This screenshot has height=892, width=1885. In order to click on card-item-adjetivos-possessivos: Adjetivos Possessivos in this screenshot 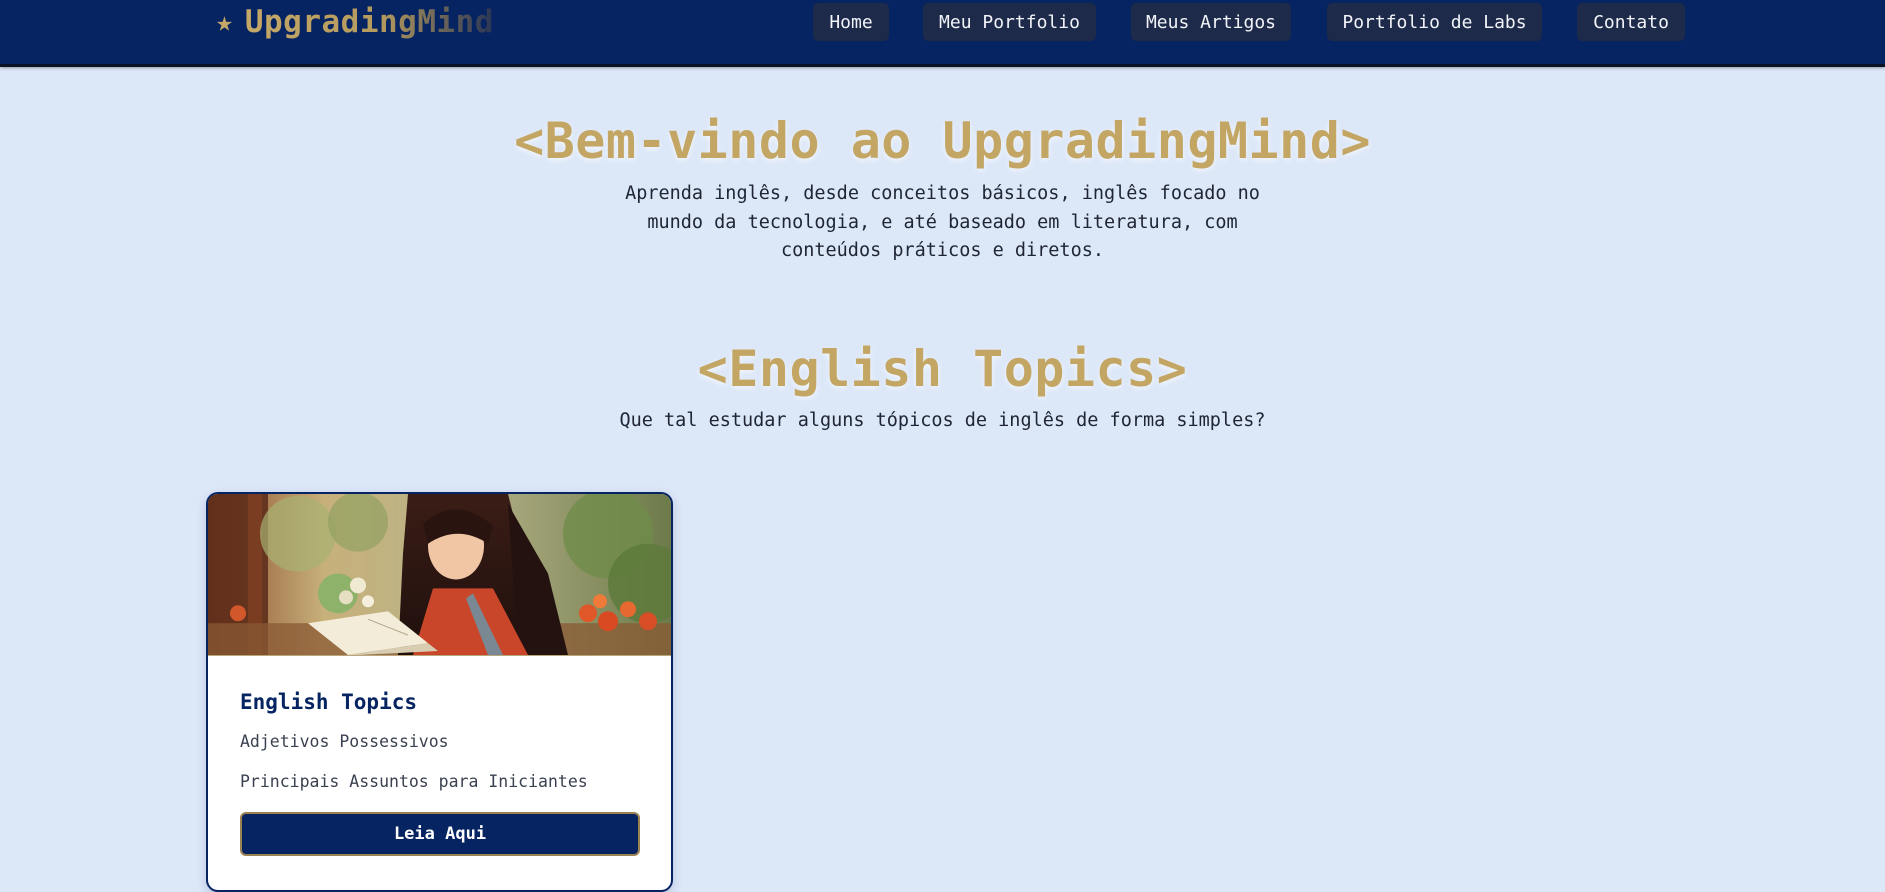, I will do `click(344, 741)`.